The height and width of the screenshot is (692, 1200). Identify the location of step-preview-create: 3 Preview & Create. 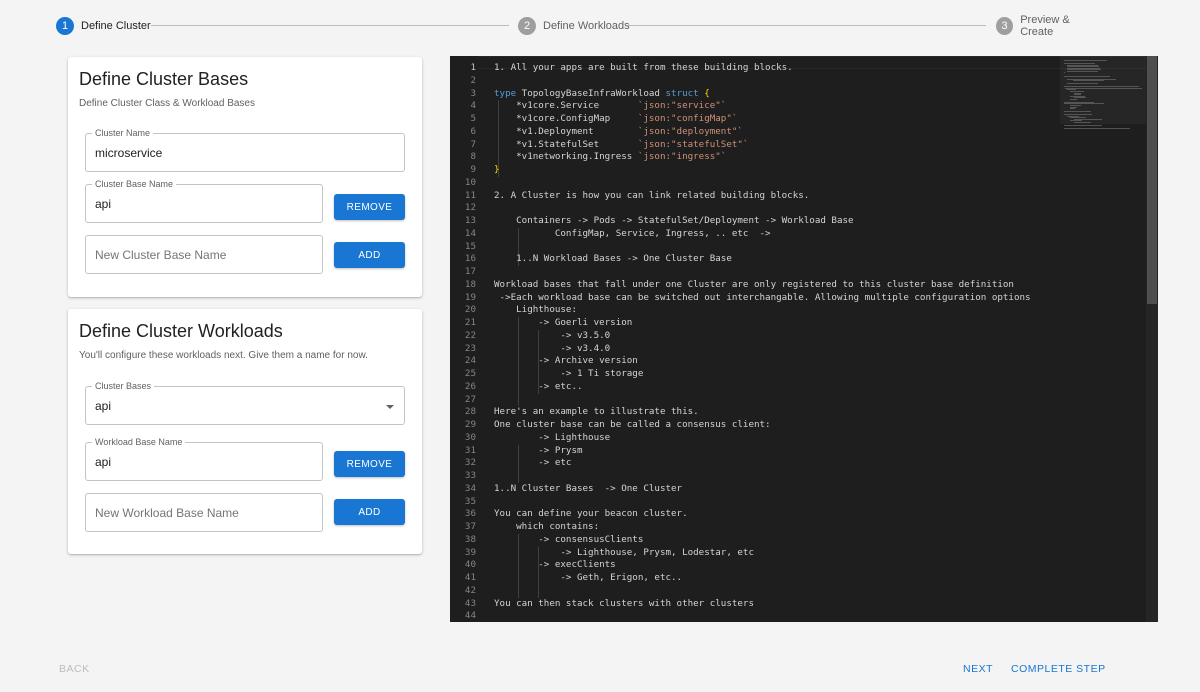
(1049, 26).